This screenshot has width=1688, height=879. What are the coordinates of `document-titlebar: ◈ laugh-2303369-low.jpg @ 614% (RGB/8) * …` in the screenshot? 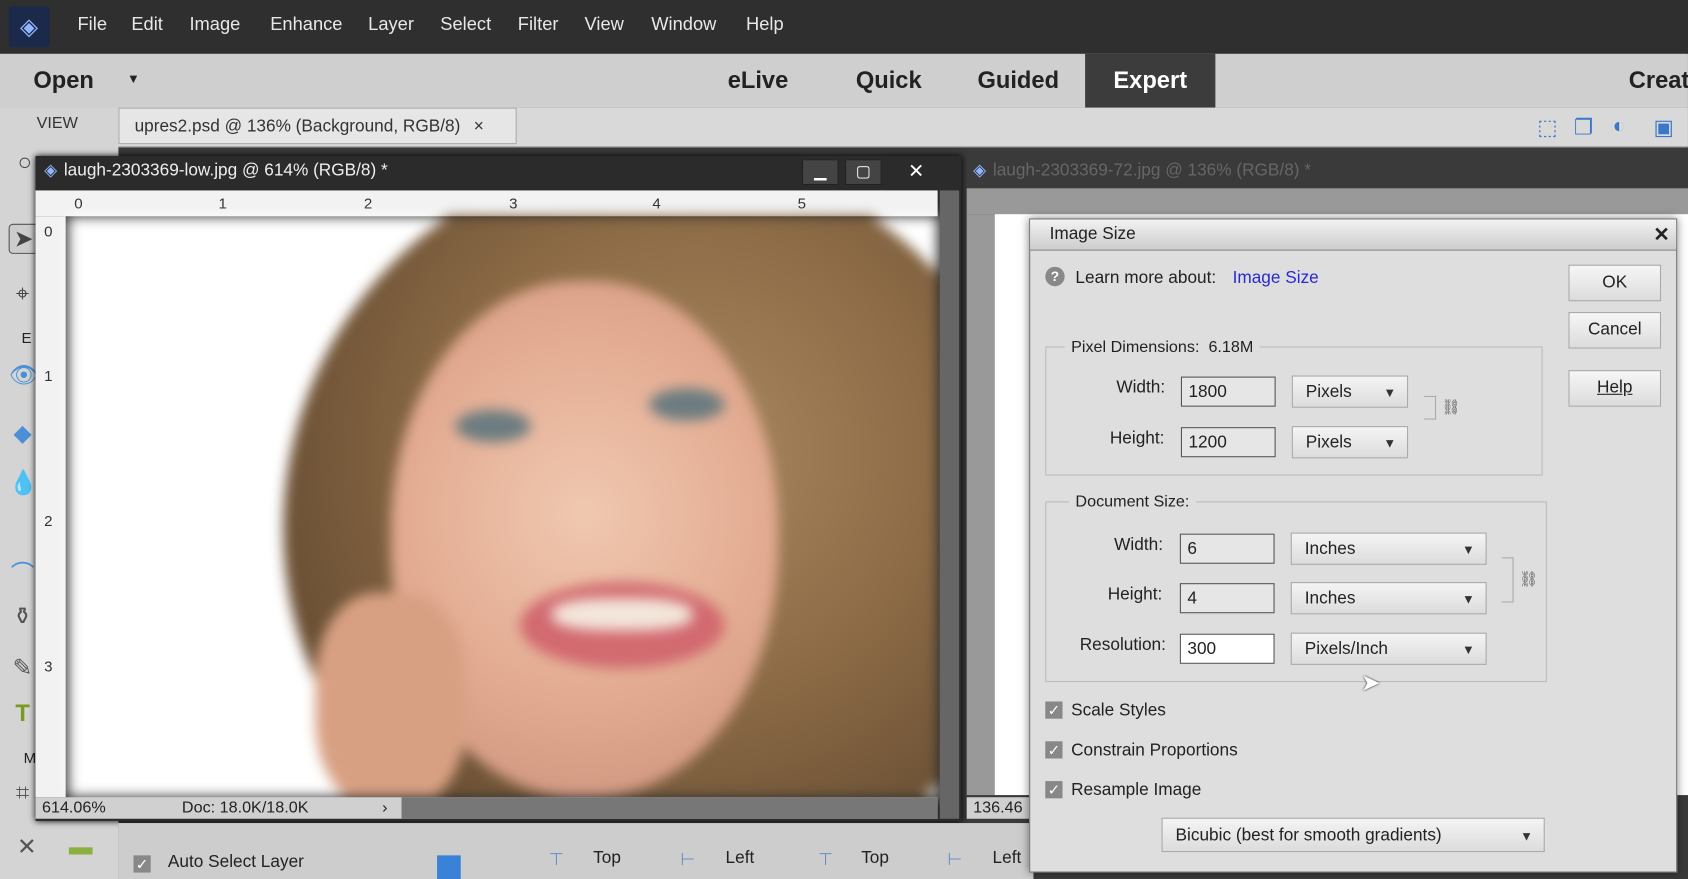 It's located at (498, 172).